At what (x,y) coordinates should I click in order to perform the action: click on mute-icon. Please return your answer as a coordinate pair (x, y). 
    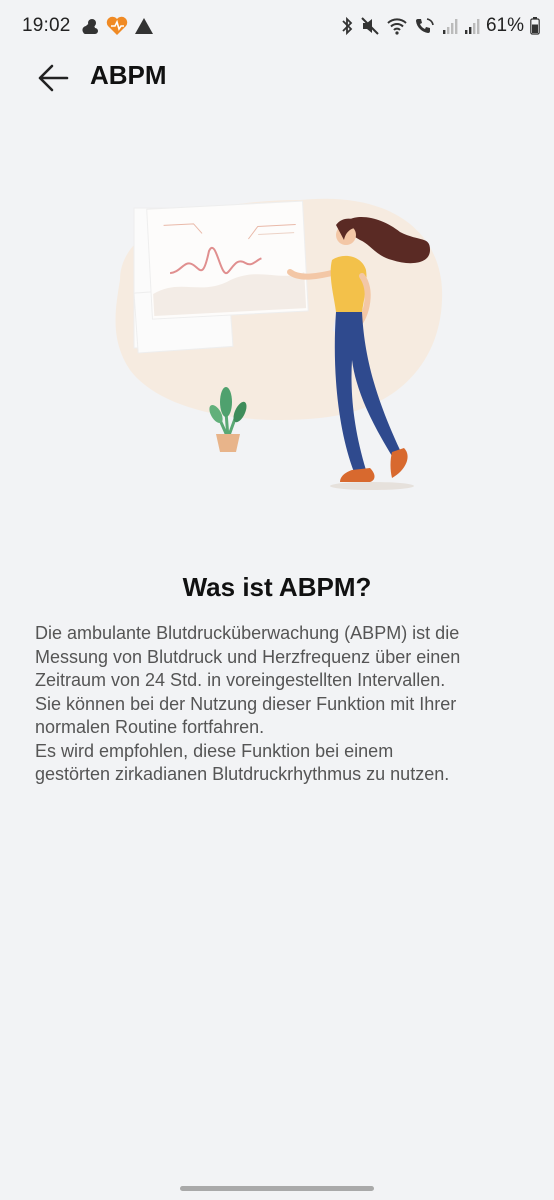
    Looking at the image, I should click on (370, 26).